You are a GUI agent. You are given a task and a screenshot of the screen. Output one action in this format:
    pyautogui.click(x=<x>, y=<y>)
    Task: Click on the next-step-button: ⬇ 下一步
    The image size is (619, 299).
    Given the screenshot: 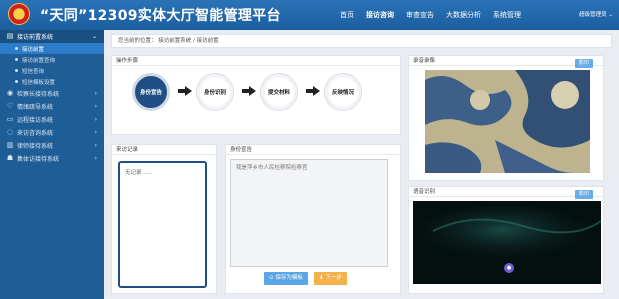 What is the action you would take?
    pyautogui.click(x=330, y=278)
    